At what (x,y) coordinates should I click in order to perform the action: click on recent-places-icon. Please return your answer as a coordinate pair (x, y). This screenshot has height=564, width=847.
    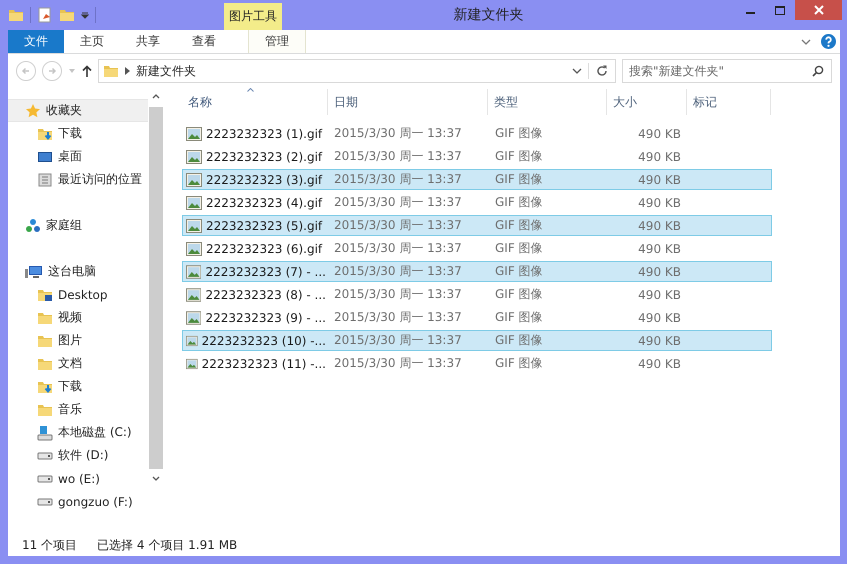
    Looking at the image, I should click on (45, 180).